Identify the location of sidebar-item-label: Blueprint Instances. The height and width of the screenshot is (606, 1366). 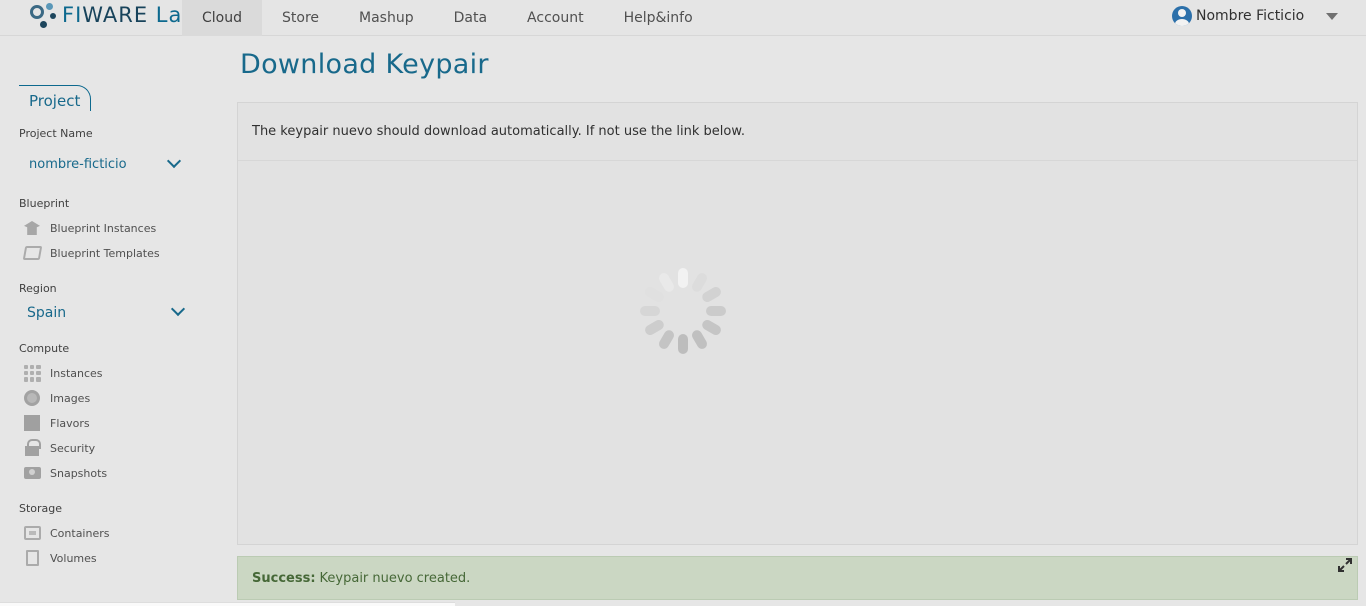
(103, 228).